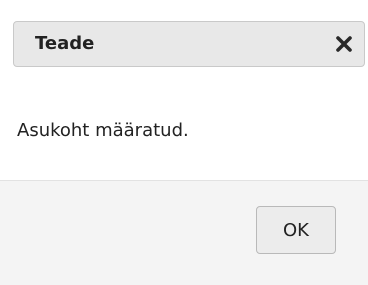  Describe the element at coordinates (296, 230) in the screenshot. I see `ok-button: OK` at that location.